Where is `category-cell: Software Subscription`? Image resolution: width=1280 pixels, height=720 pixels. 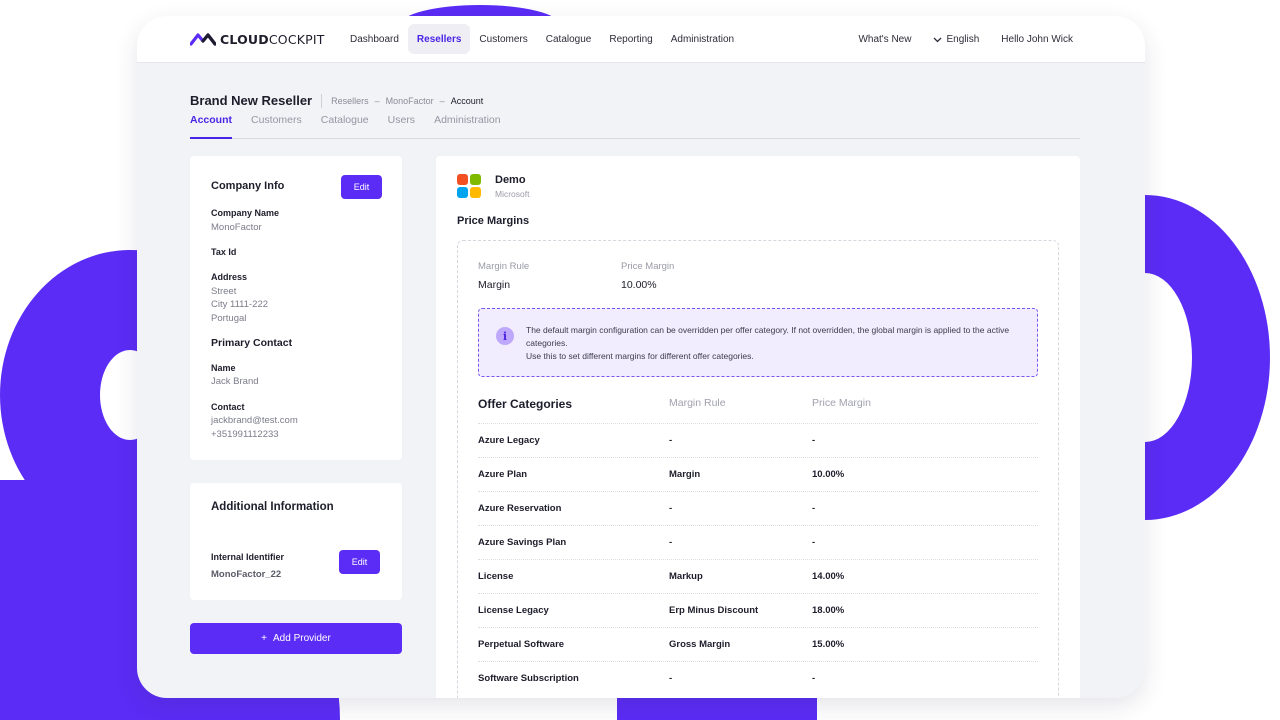
category-cell: Software Subscription is located at coordinates (528, 678).